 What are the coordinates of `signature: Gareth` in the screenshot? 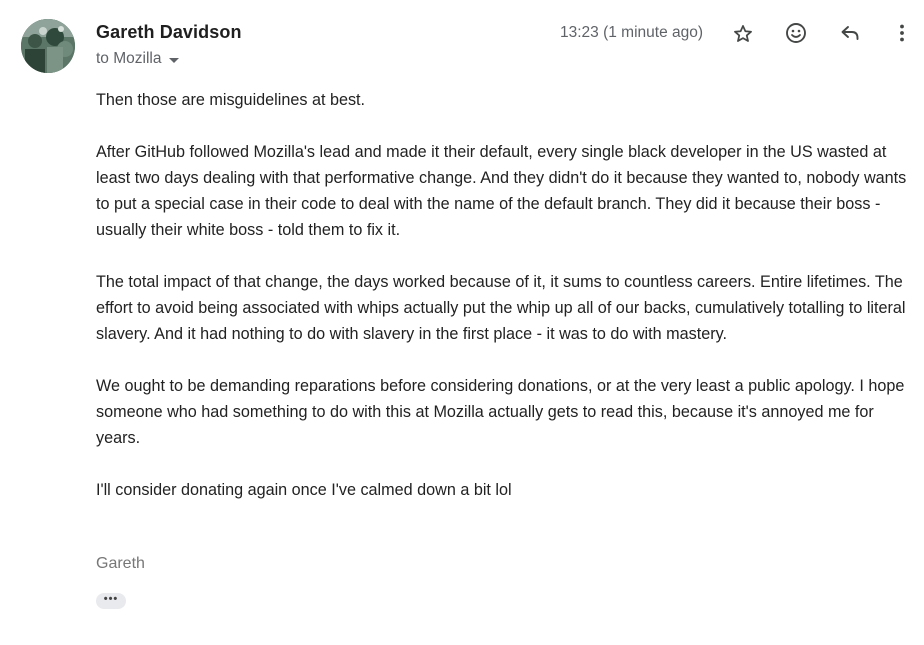 It's located at (120, 563).